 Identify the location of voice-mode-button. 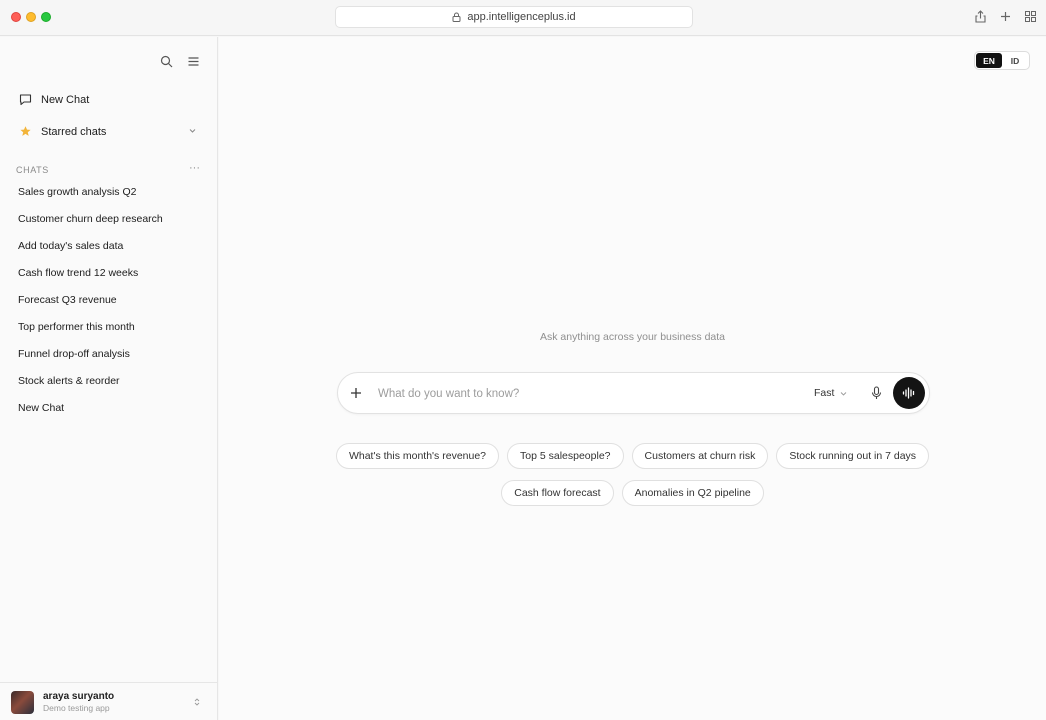
(909, 393).